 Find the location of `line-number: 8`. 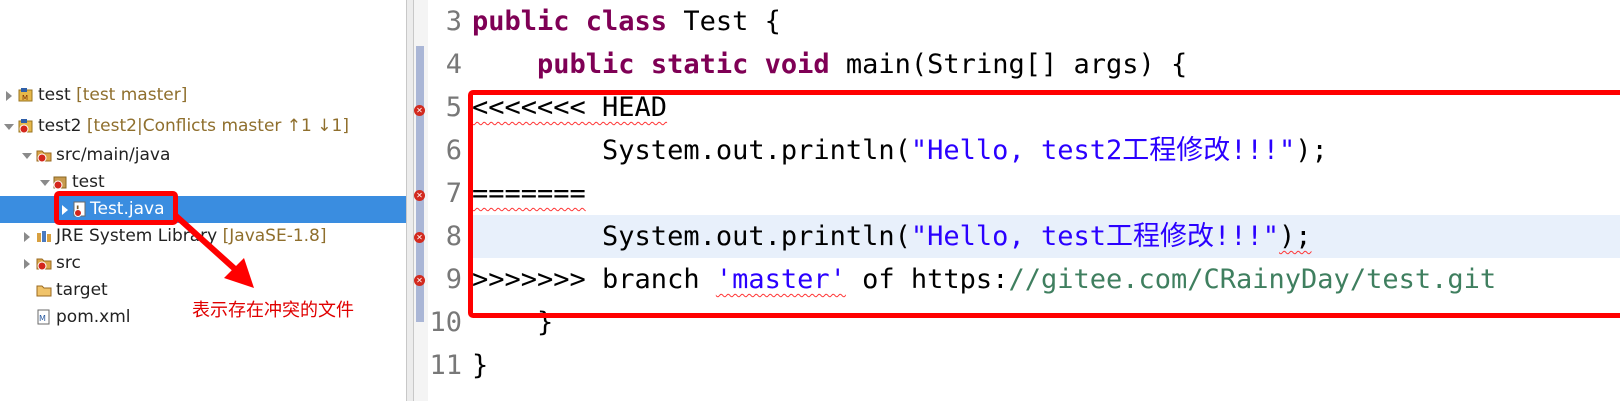

line-number: 8 is located at coordinates (453, 236).